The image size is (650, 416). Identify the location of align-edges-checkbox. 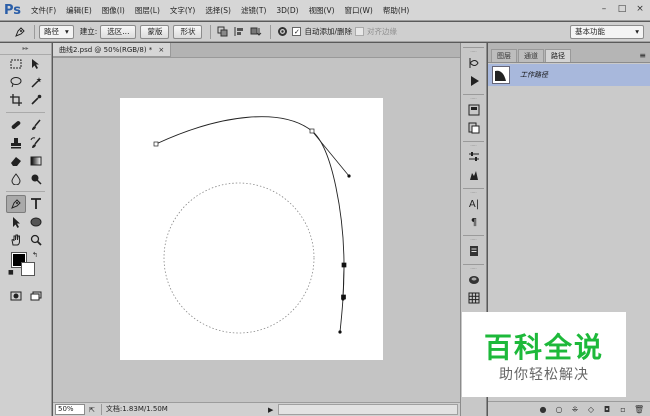
(359, 31).